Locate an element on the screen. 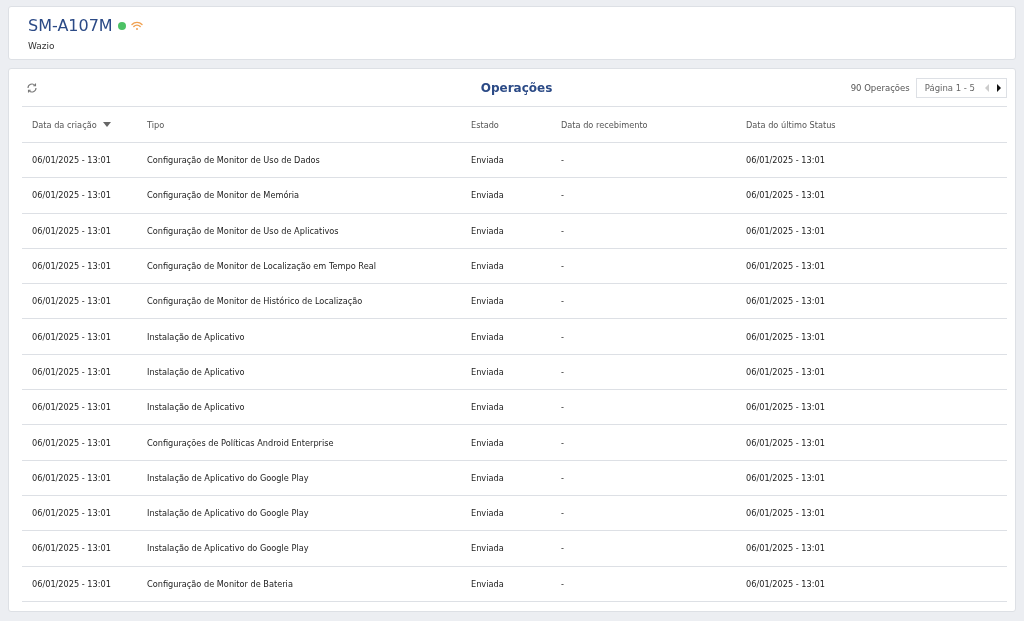 The image size is (1024, 621). wifi-icon is located at coordinates (136, 25).